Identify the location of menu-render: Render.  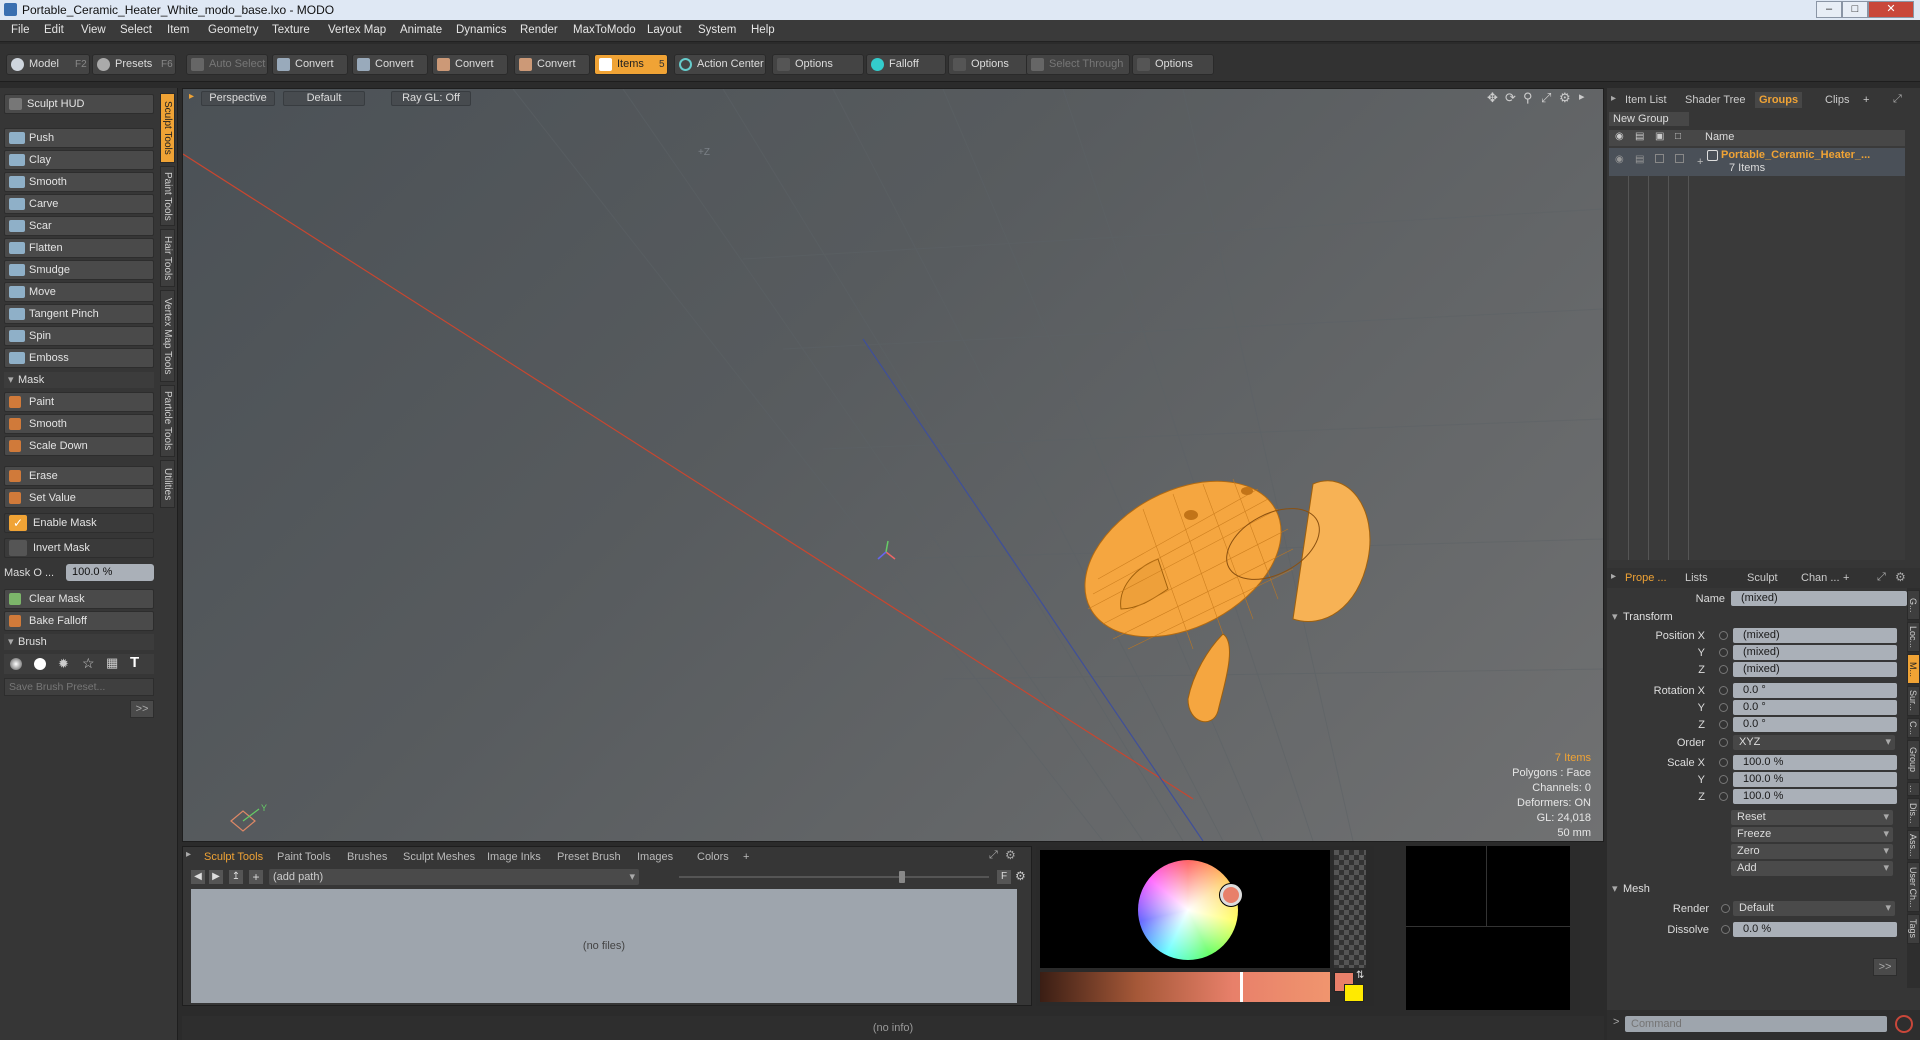
(539, 30).